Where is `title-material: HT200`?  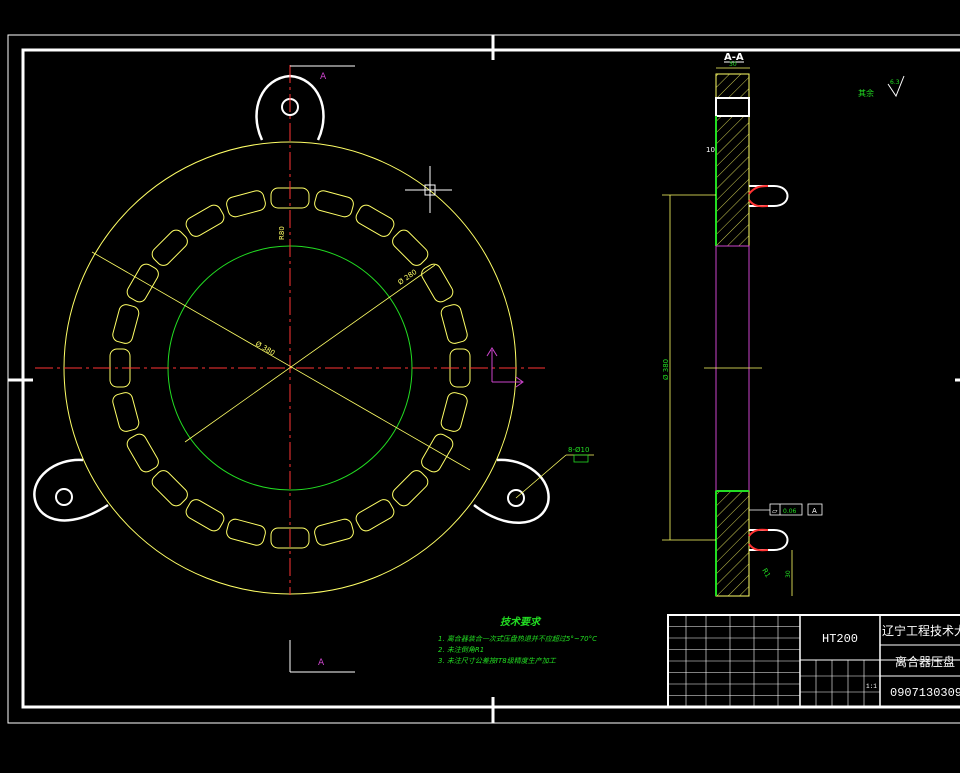 title-material: HT200 is located at coordinates (840, 639).